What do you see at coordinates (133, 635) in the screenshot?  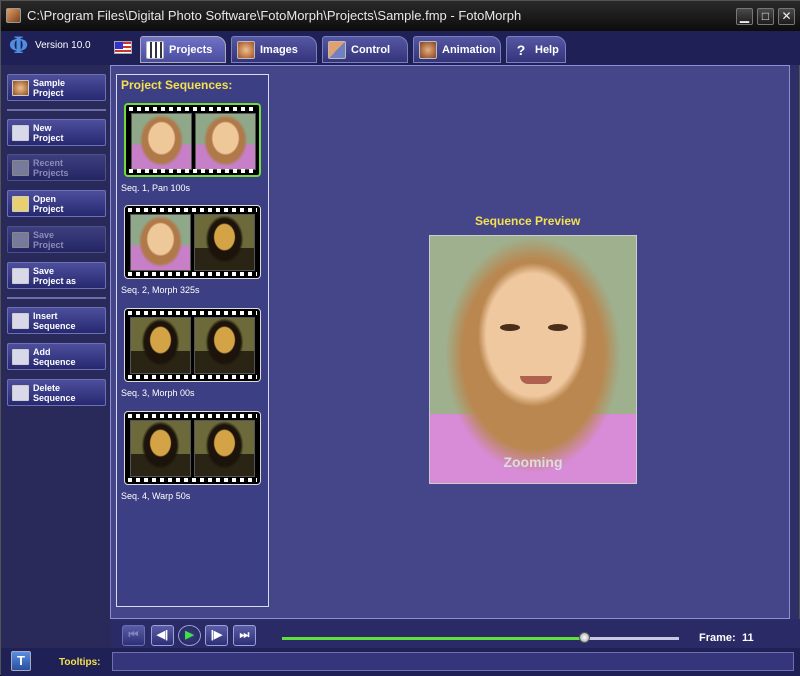 I see `first-frame-button: ⏮` at bounding box center [133, 635].